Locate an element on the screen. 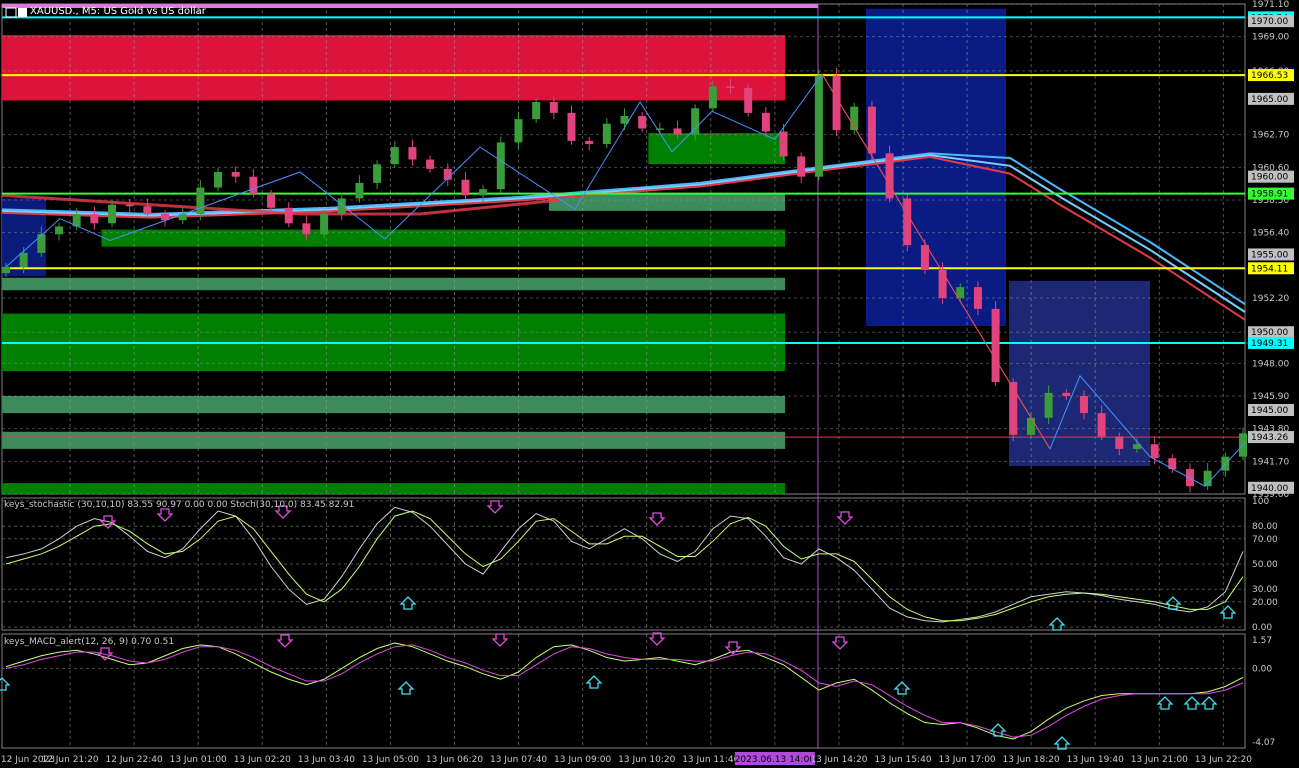 This screenshot has width=1299, height=768. x-tick-label: 13 Jun 10:20 is located at coordinates (646, 760).